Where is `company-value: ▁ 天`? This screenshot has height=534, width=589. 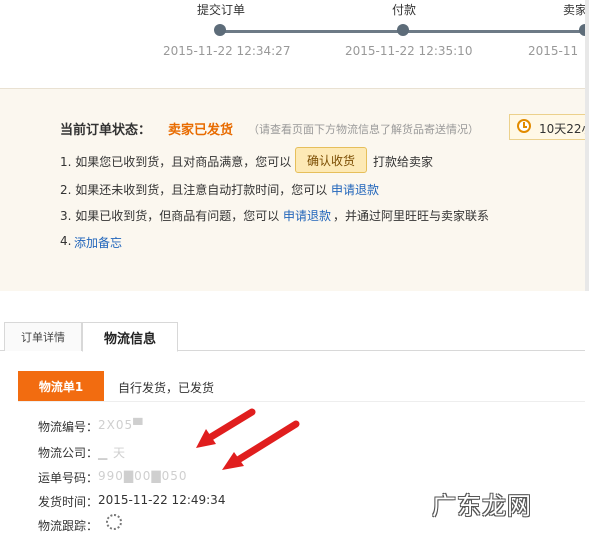 company-value: ▁ 天 is located at coordinates (112, 453).